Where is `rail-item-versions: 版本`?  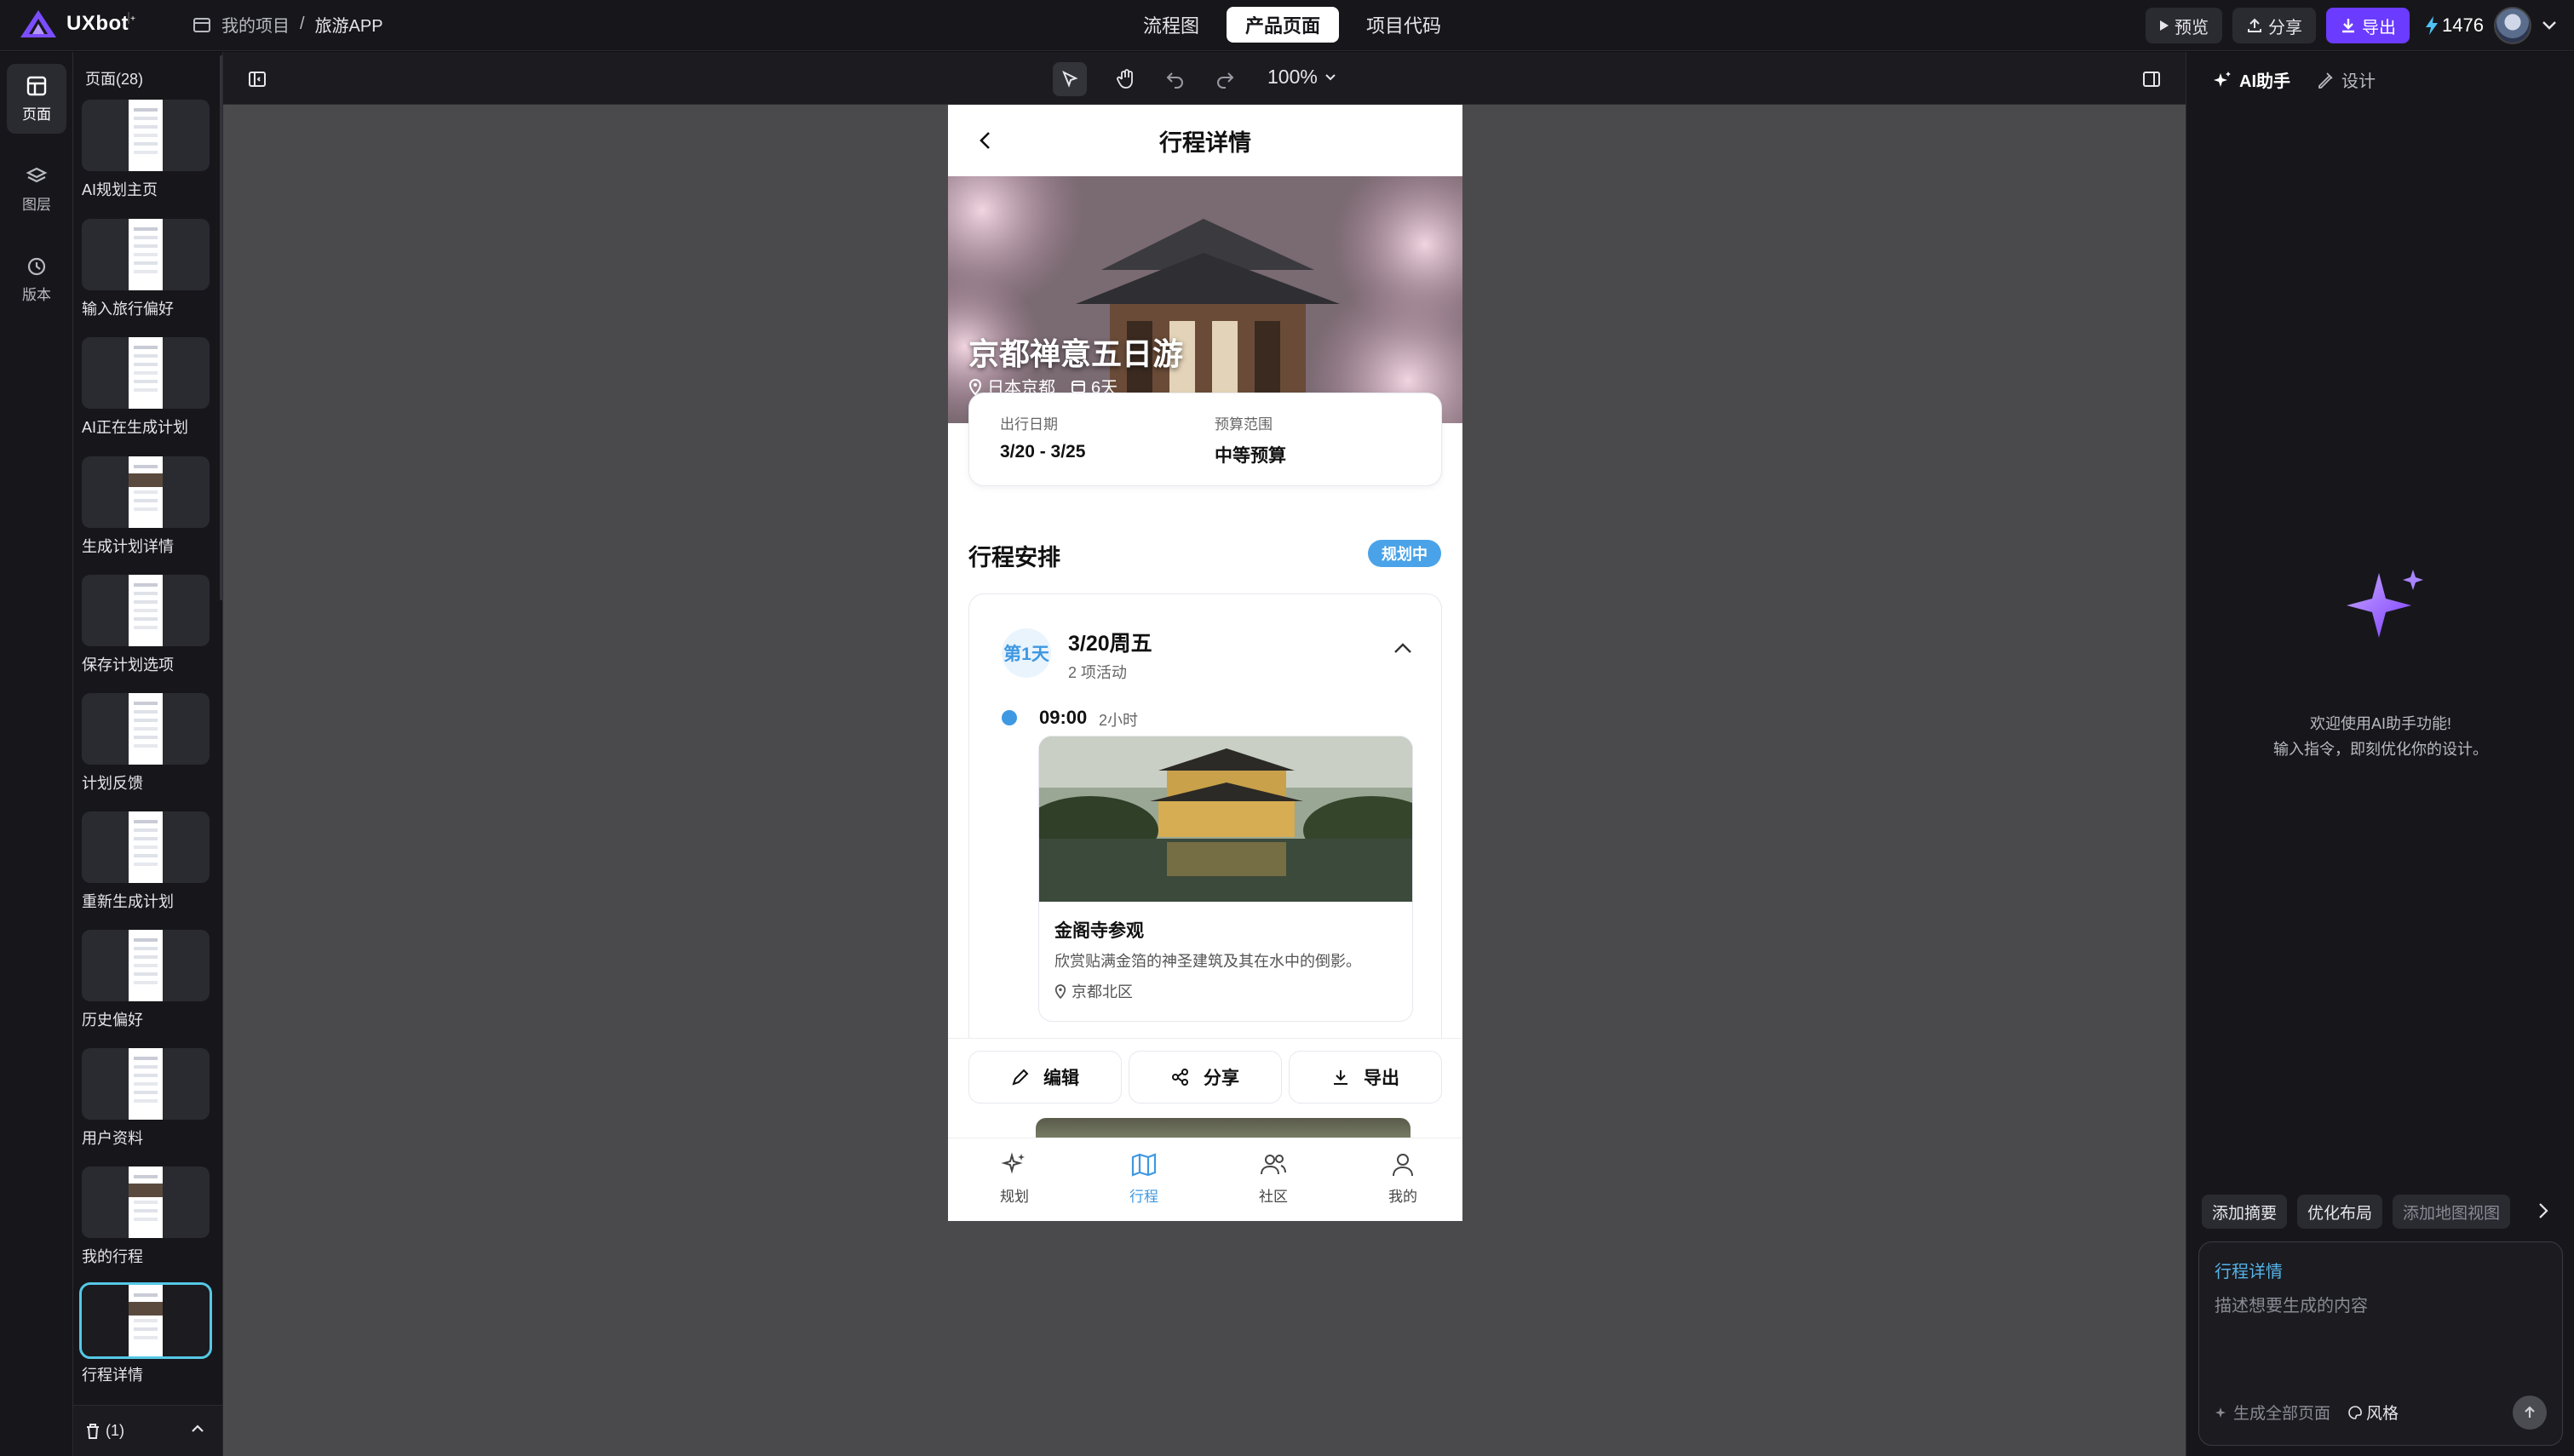 rail-item-versions: 版本 is located at coordinates (37, 279).